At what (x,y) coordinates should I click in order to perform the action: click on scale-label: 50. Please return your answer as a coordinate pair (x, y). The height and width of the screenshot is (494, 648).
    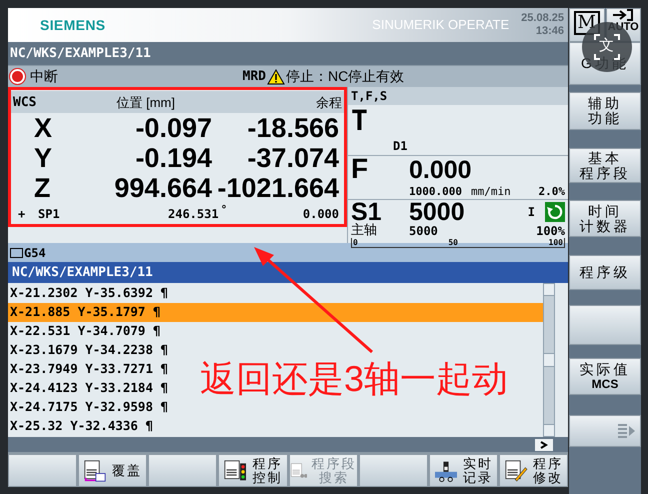
    Looking at the image, I should click on (453, 243).